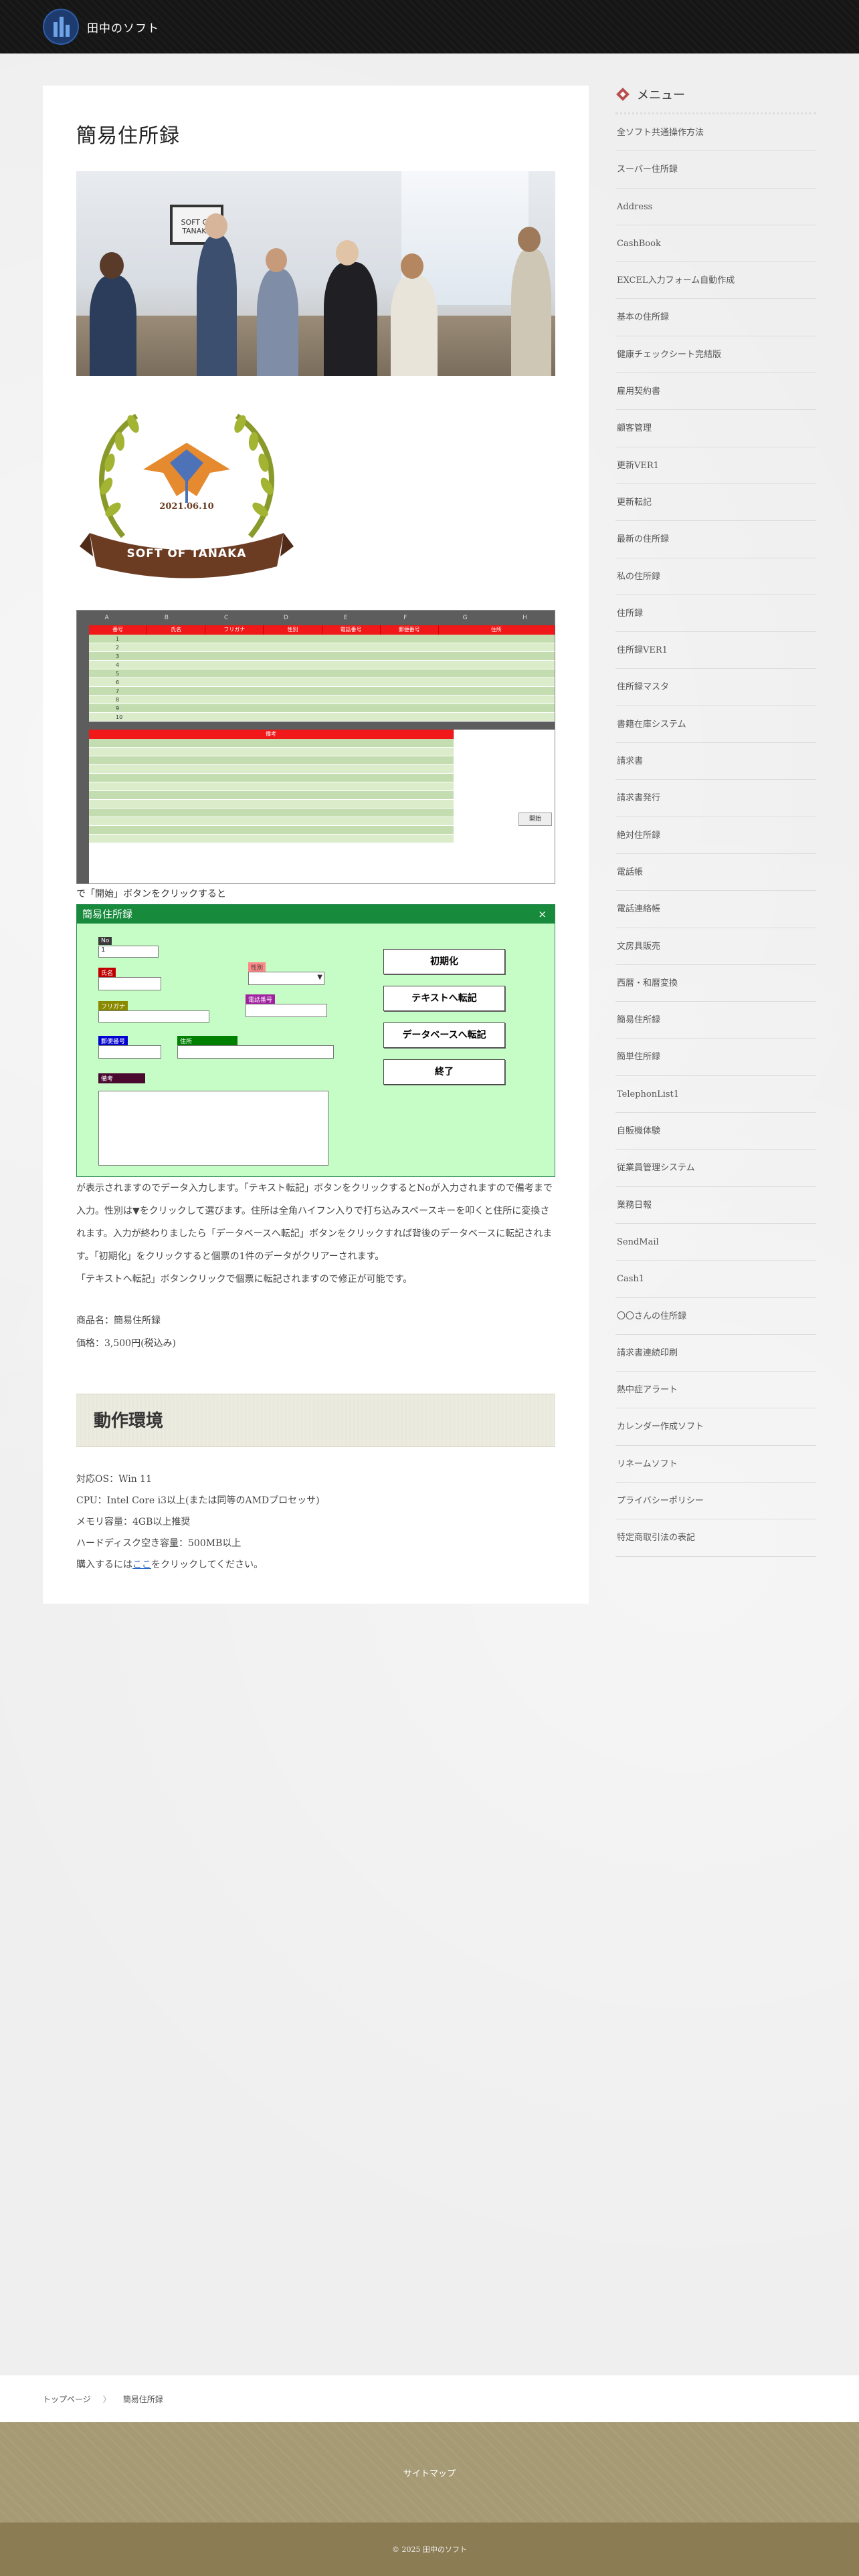 The image size is (859, 2576). I want to click on site-title: 田中のソフト, so click(123, 27).